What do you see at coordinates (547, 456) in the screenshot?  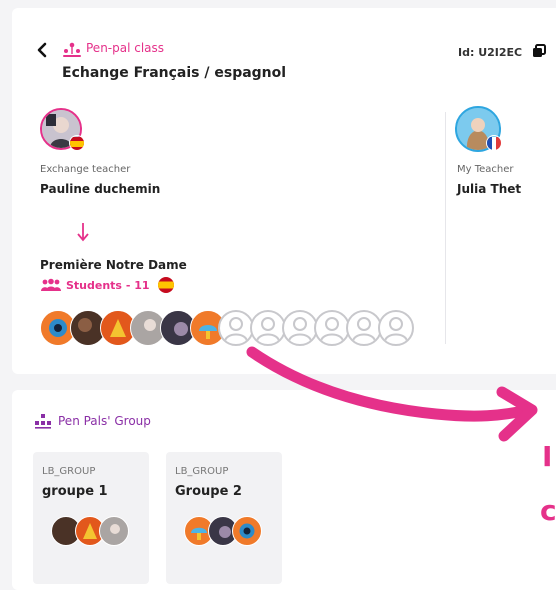 I see `overlay-text-line1: I` at bounding box center [547, 456].